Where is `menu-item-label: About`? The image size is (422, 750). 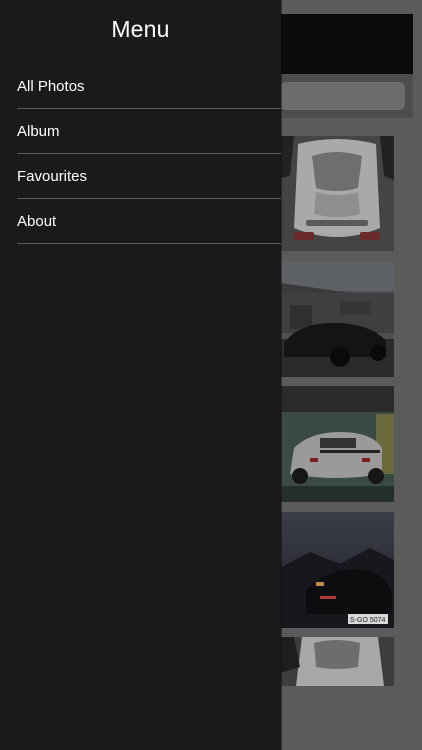 menu-item-label: About is located at coordinates (37, 221).